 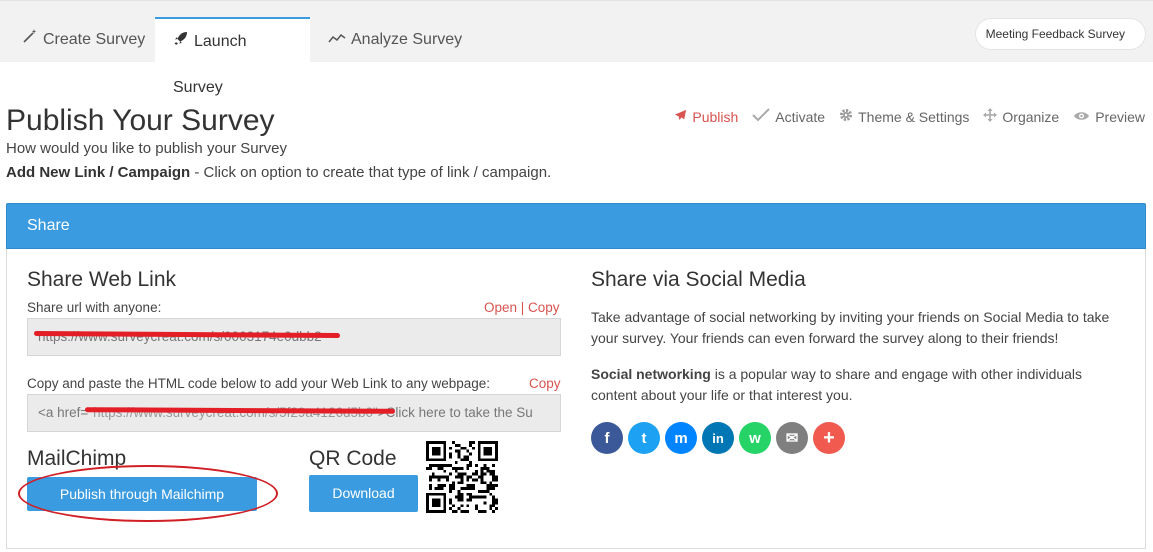 I want to click on download-qr-button: Download, so click(x=363, y=493).